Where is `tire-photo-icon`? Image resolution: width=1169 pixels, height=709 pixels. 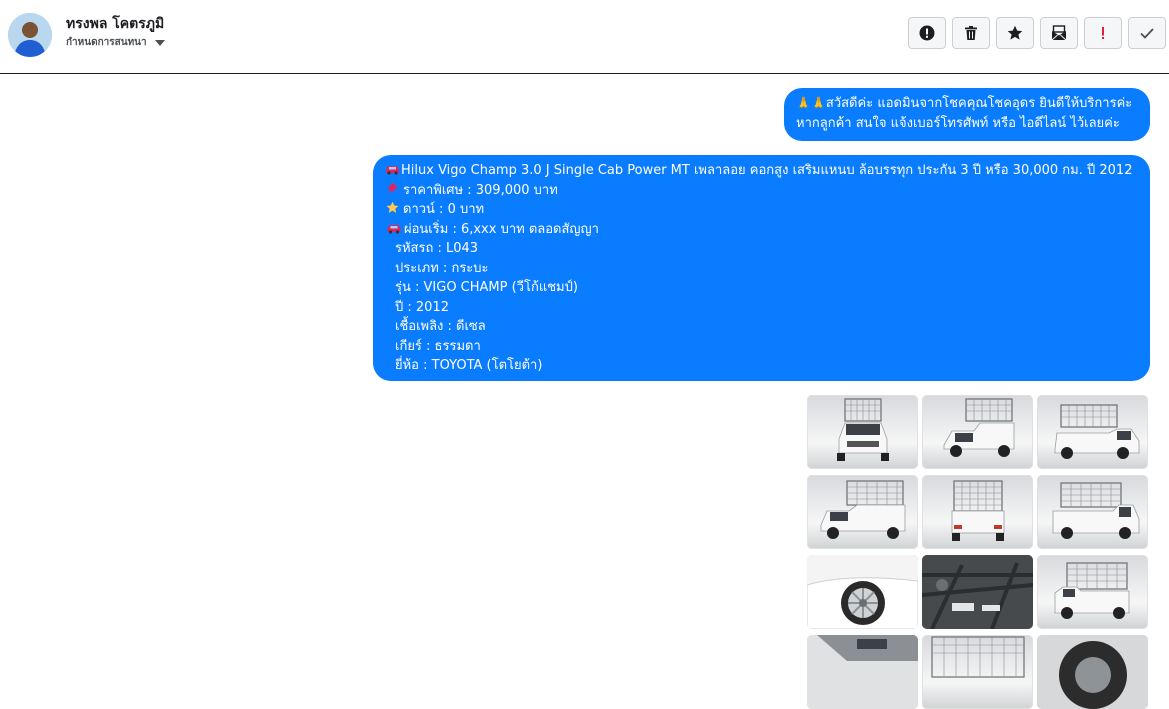 tire-photo-icon is located at coordinates (1092, 672).